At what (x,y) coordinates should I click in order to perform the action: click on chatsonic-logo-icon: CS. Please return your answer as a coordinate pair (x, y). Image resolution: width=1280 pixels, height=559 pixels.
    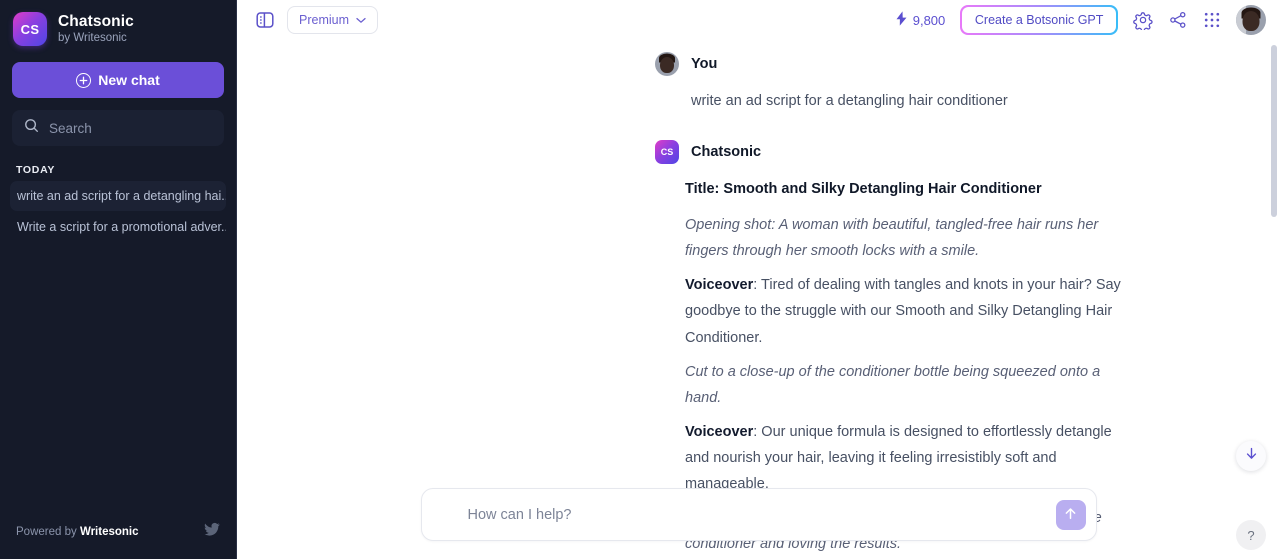
    Looking at the image, I should click on (30, 29).